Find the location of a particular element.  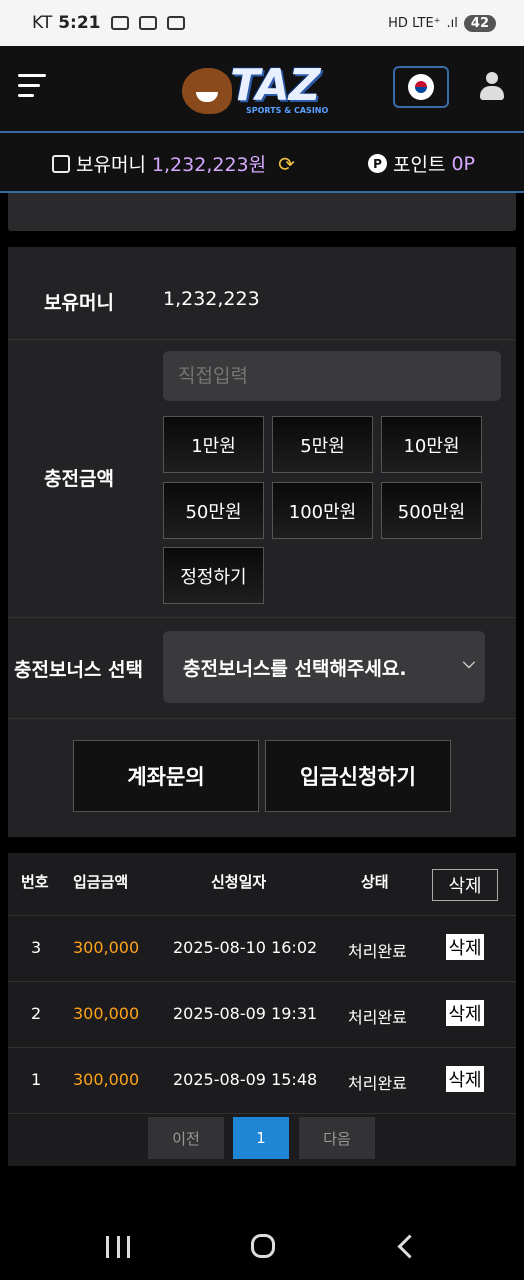

point-value: 0P is located at coordinates (463, 163).